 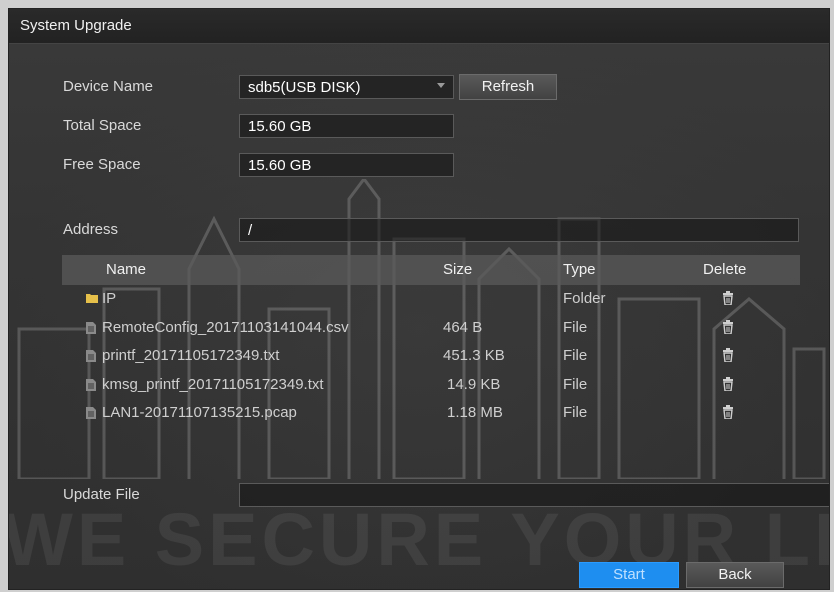 I want to click on free-space-field: 15.60 GB, so click(x=346, y=165).